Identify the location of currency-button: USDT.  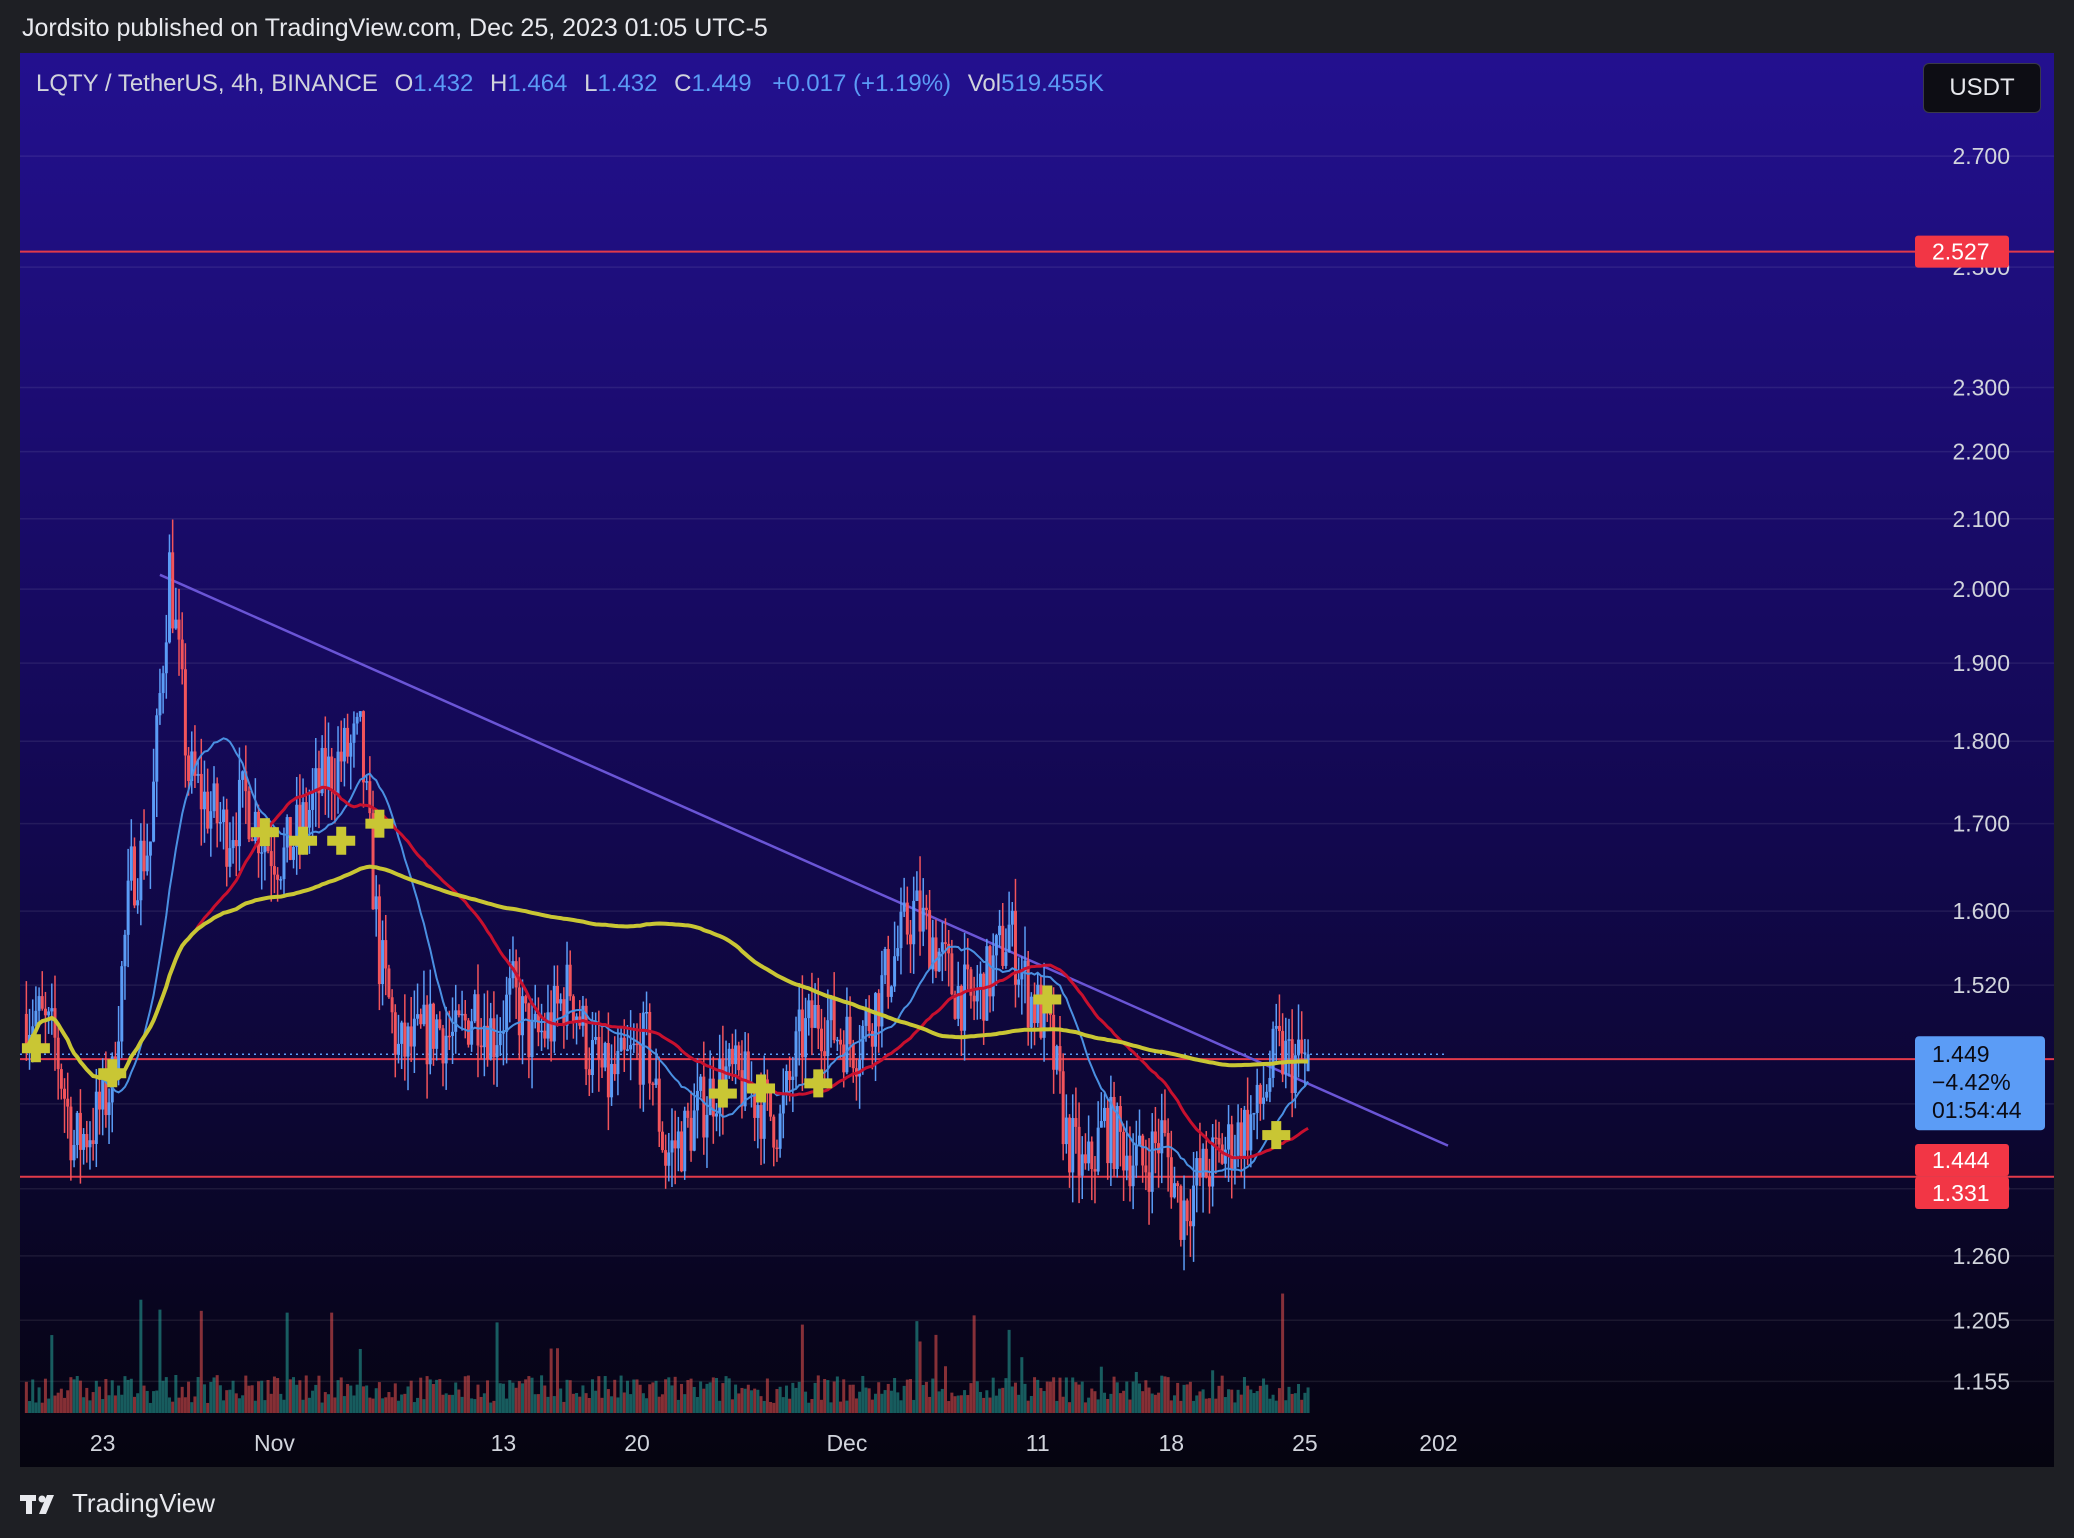
(1982, 88).